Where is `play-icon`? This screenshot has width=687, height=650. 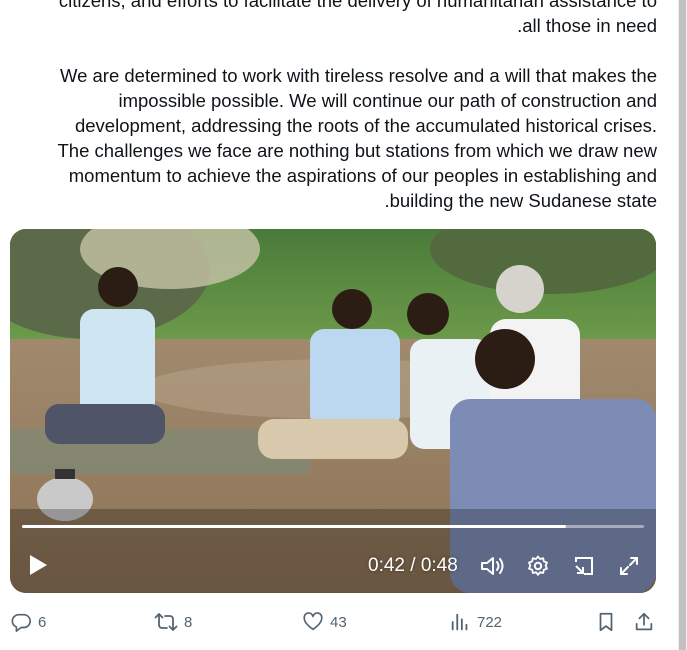 play-icon is located at coordinates (38, 565).